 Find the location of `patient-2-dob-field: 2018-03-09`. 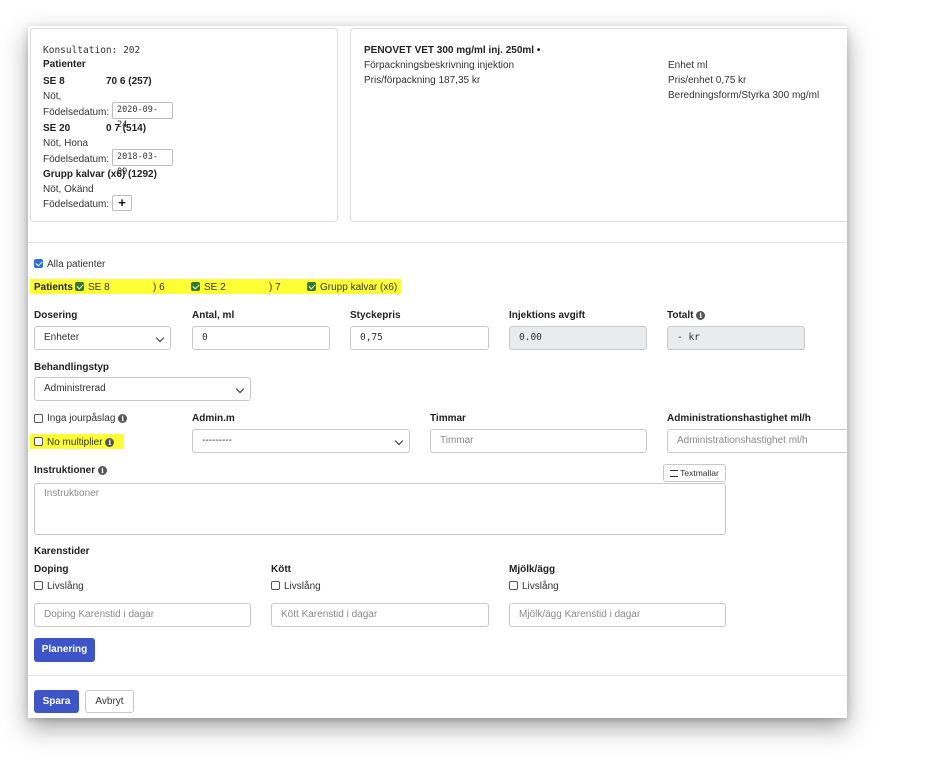

patient-2-dob-field: 2018-03-09 is located at coordinates (142, 163).